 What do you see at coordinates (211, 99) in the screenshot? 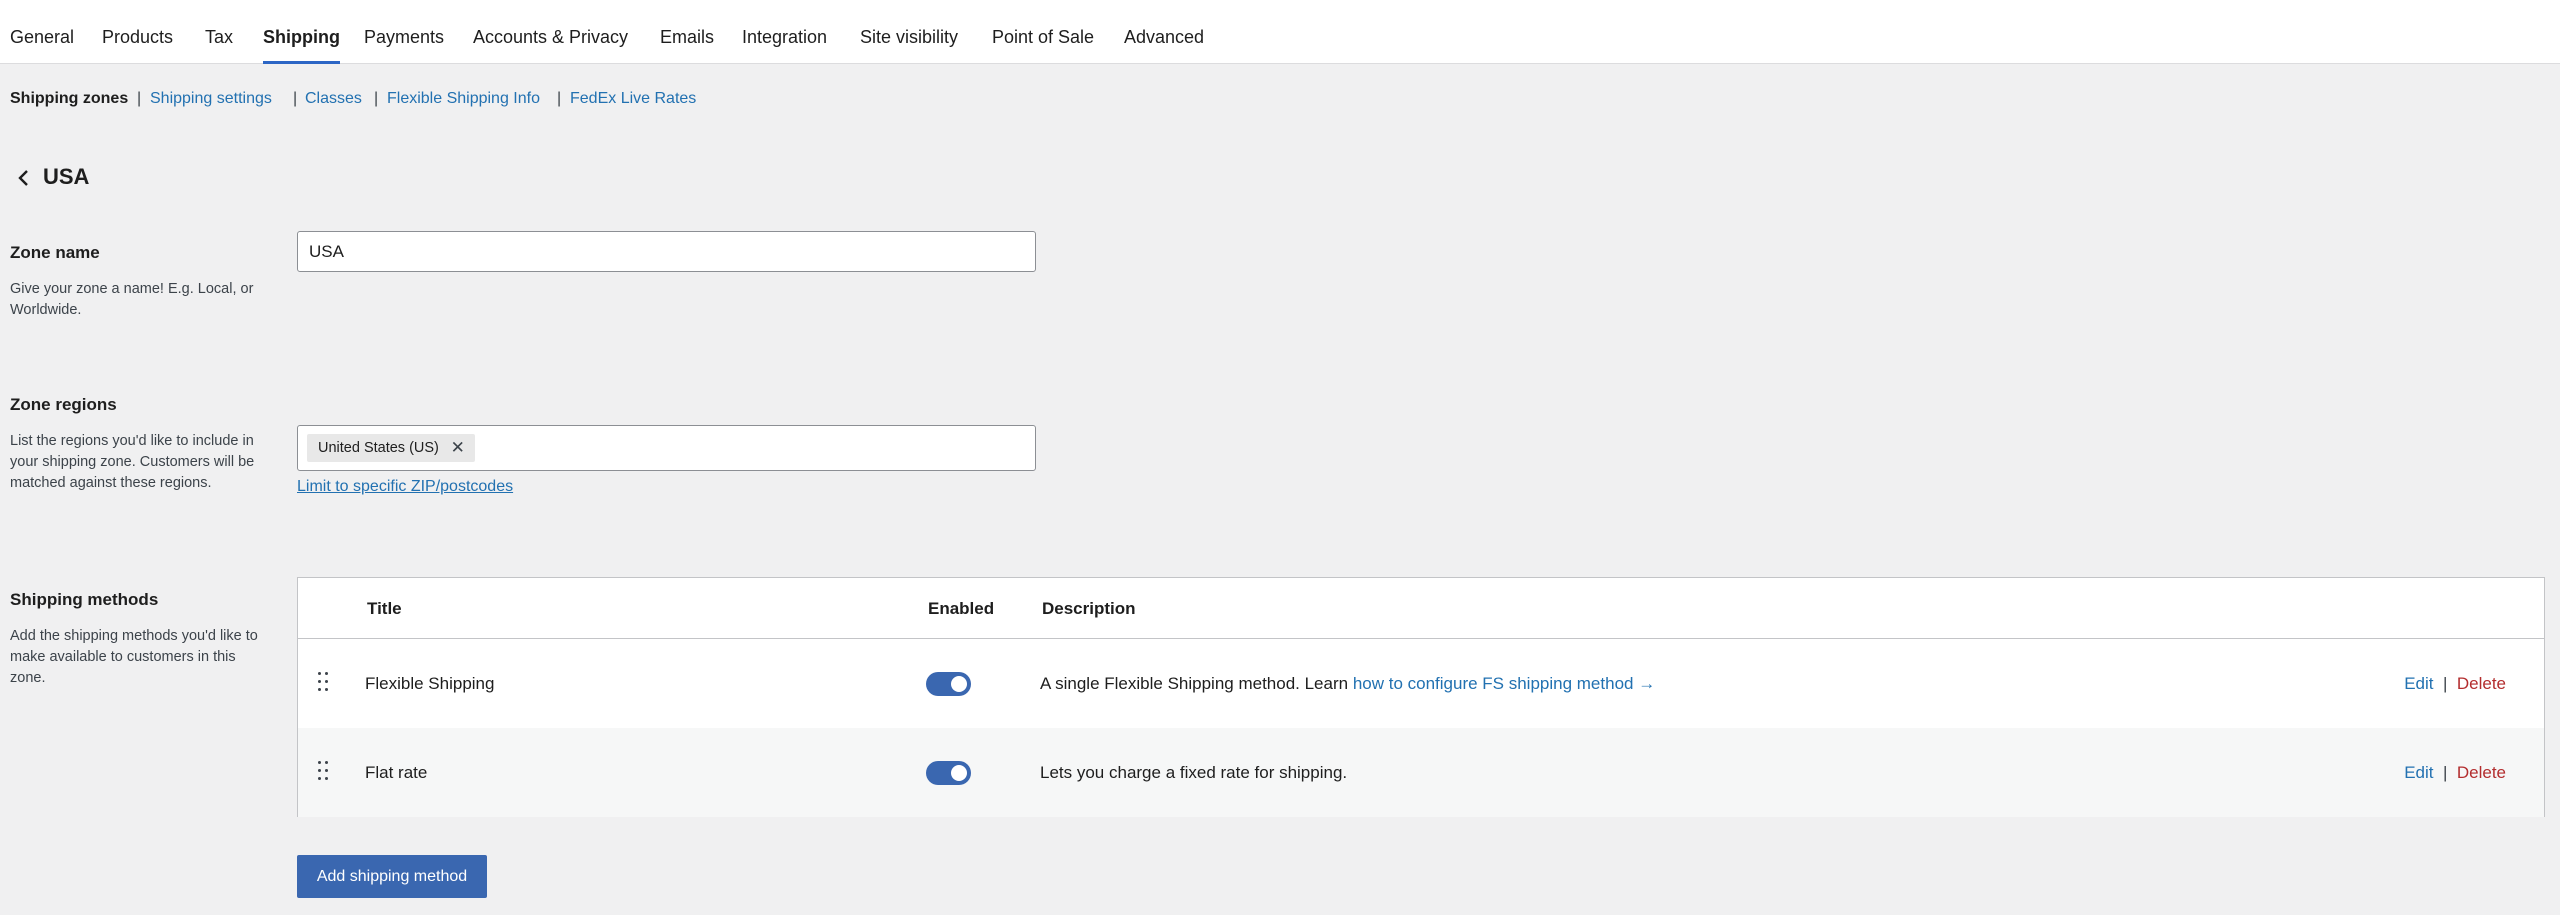
I see `subnav-shipping-settings: Shipping settings` at bounding box center [211, 99].